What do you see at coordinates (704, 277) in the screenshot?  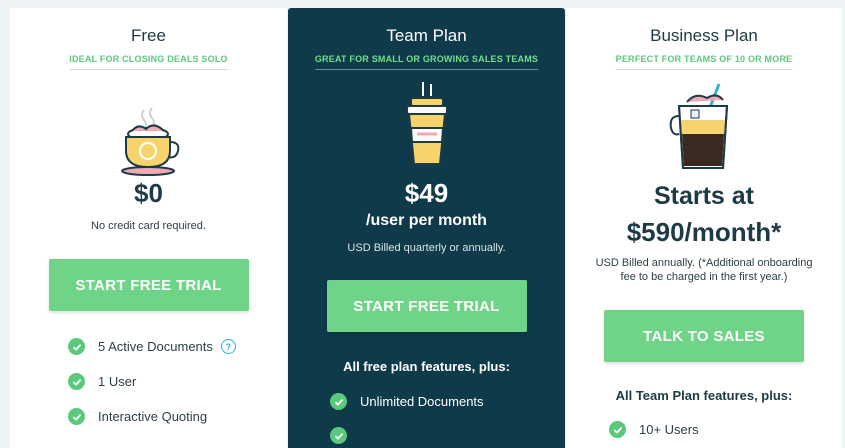 I see `plan-note-continued: fee to be charged in the first year.)` at bounding box center [704, 277].